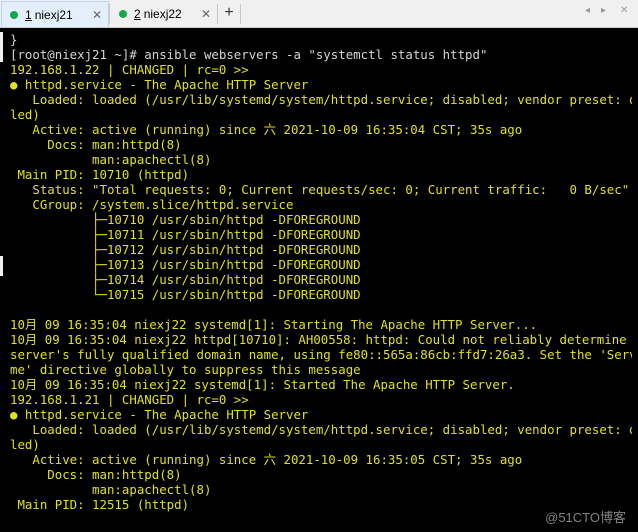 This screenshot has width=638, height=532. I want to click on terminal-line: ├─10711 /usr/sbin/httpd -DFOREGROUND, so click(185, 234).